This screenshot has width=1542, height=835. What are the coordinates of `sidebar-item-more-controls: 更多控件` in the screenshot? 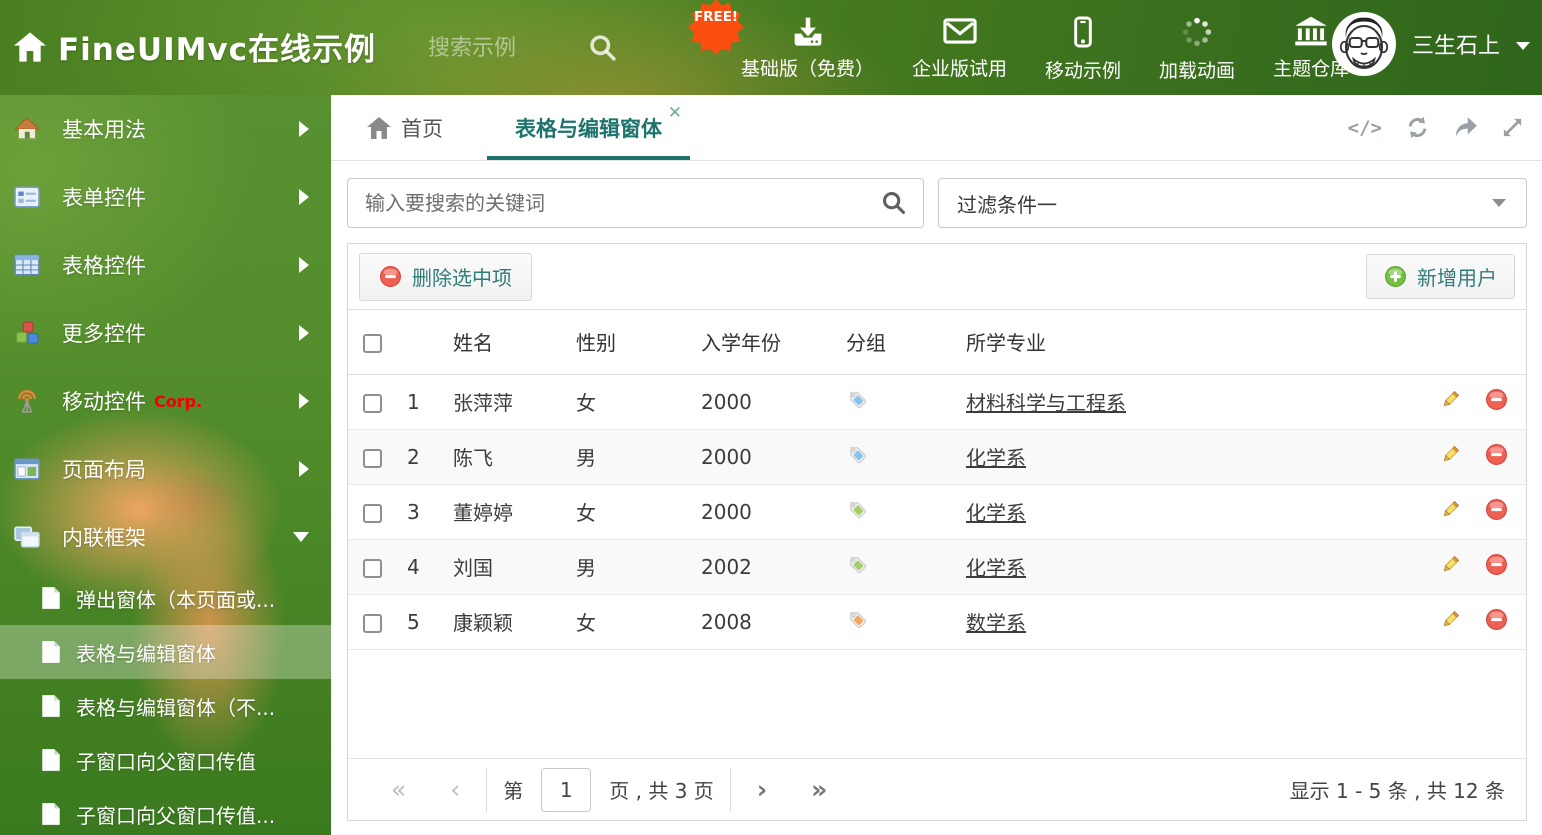 It's located at (165, 333).